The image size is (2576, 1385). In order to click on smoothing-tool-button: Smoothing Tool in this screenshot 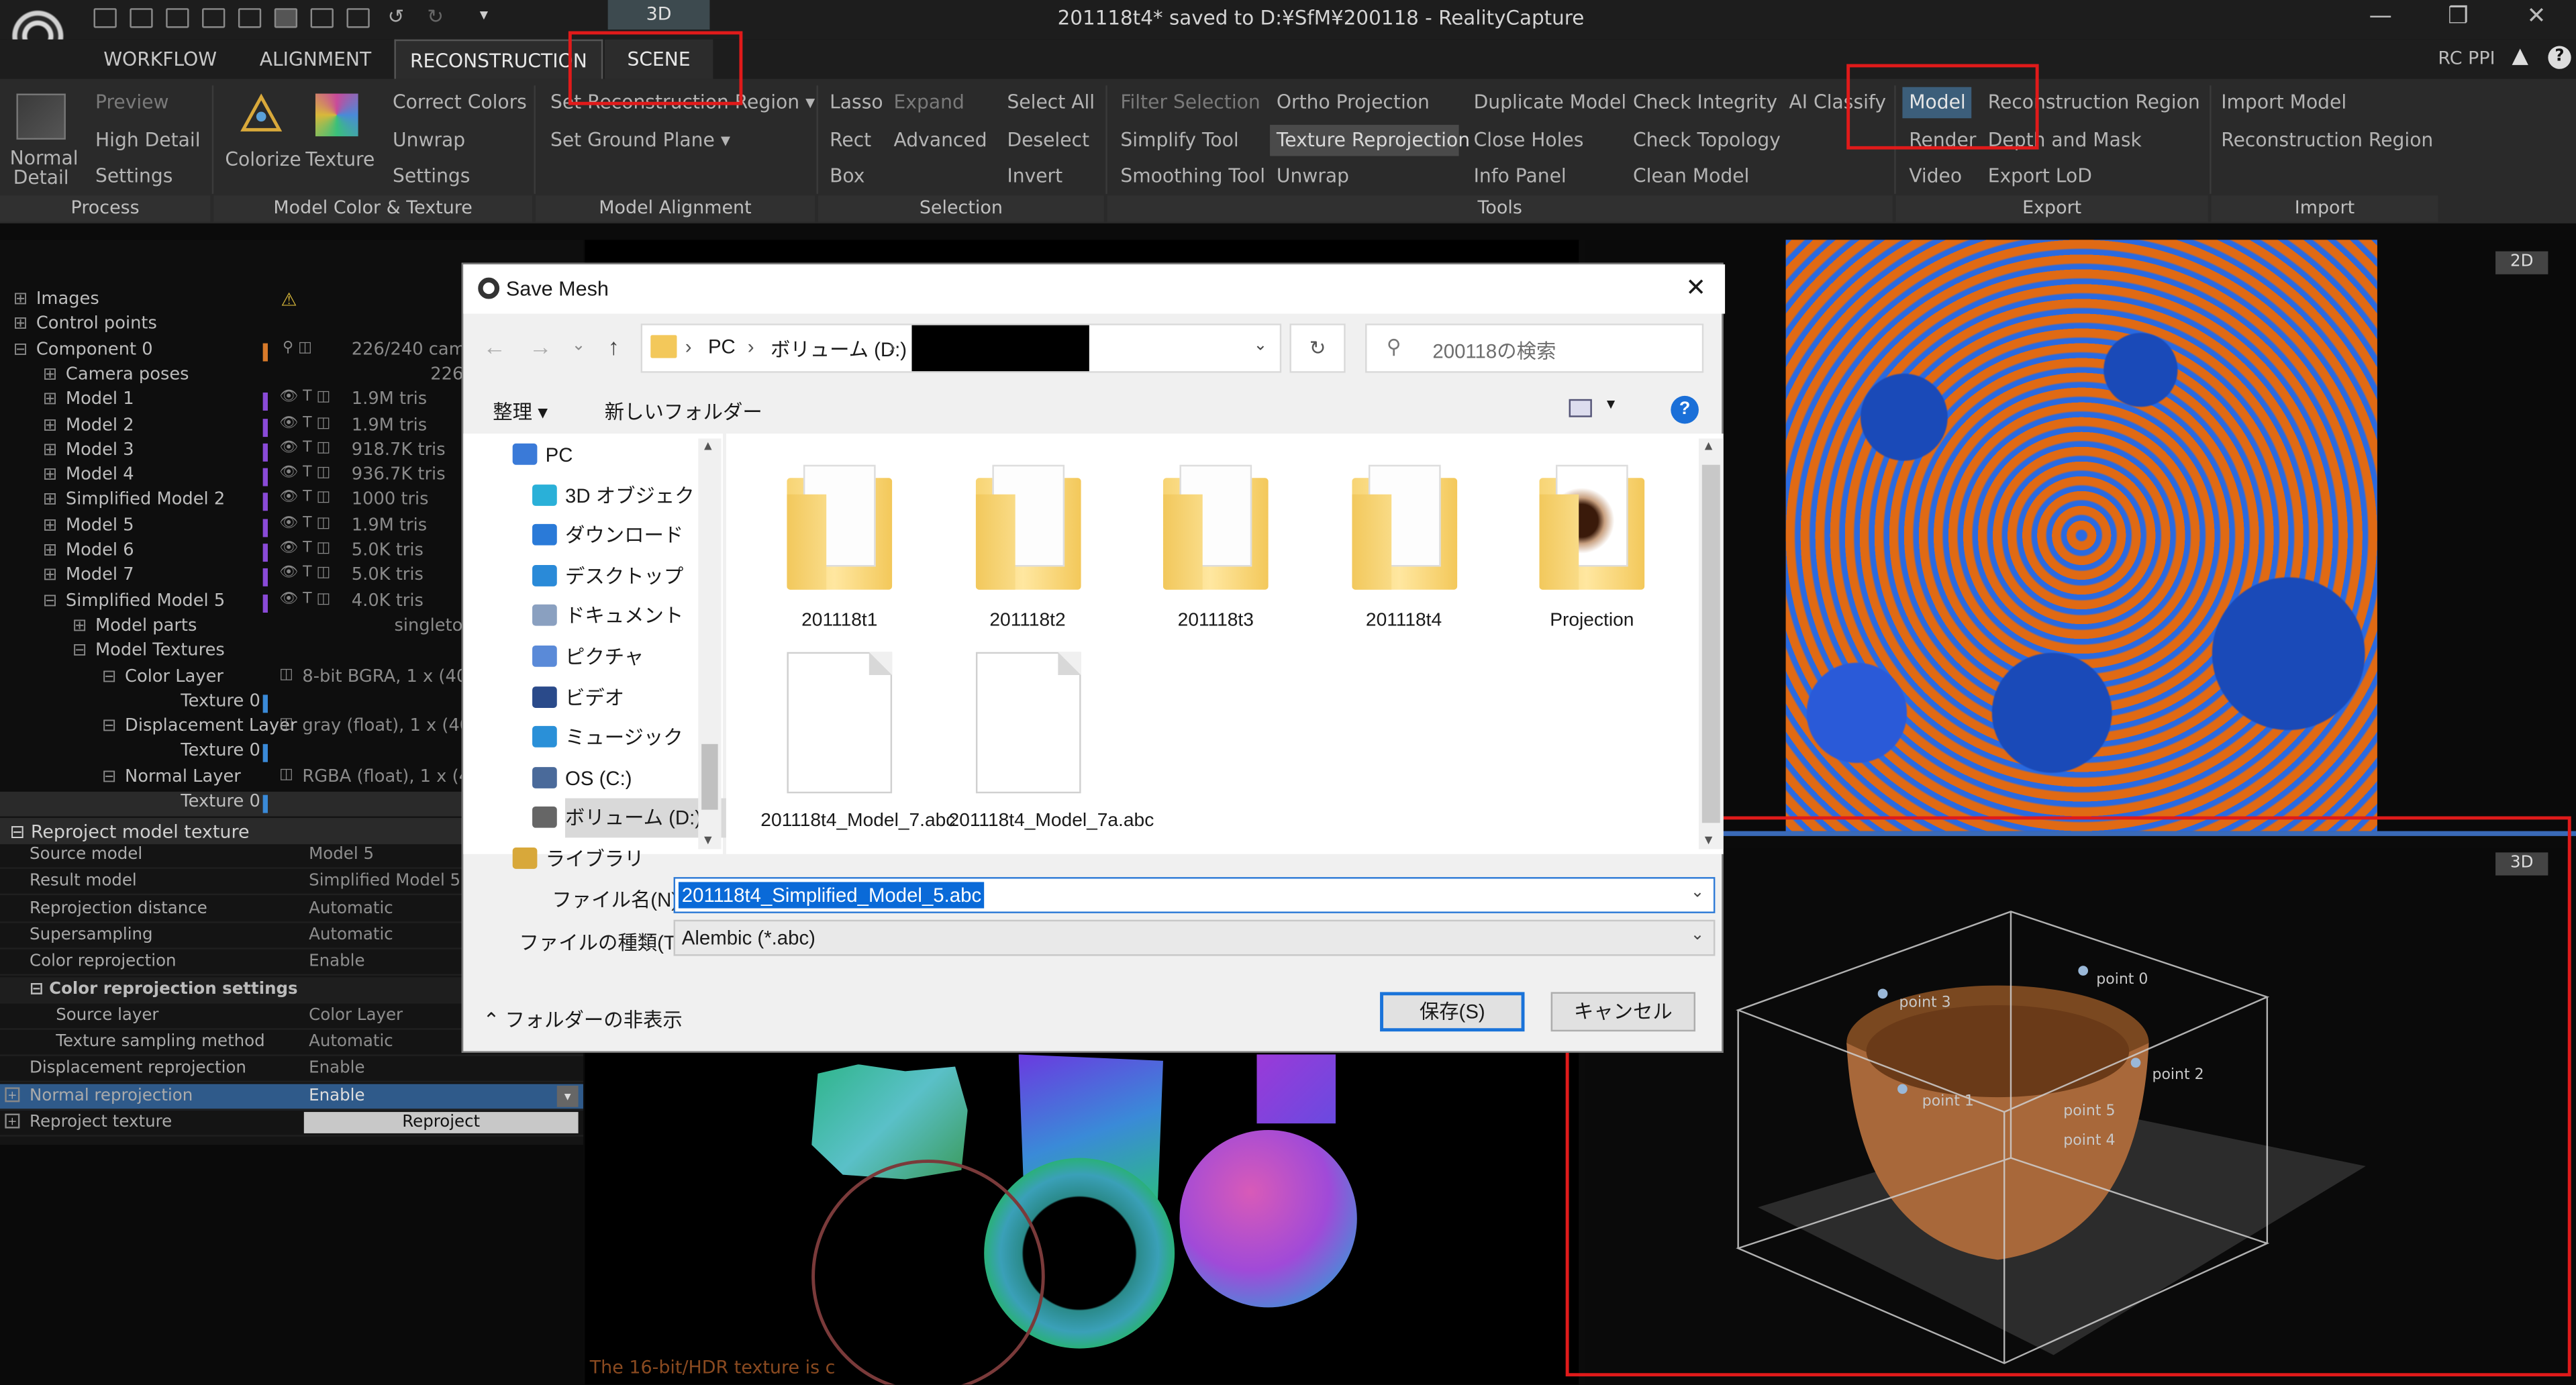, I will do `click(1192, 175)`.